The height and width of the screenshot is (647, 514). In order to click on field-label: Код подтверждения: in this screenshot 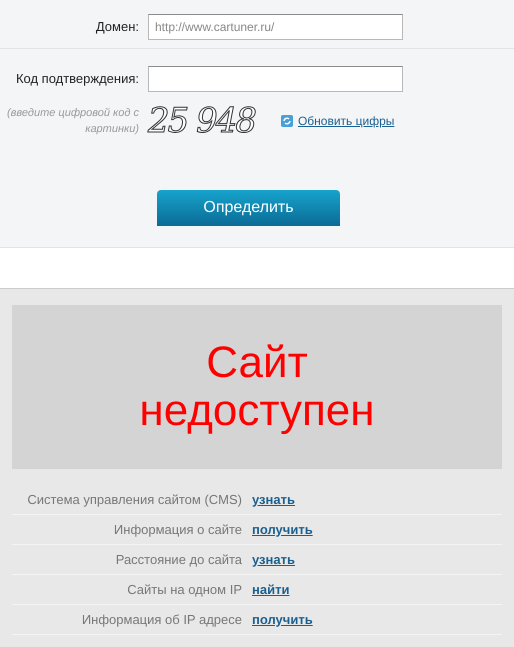, I will do `click(77, 79)`.